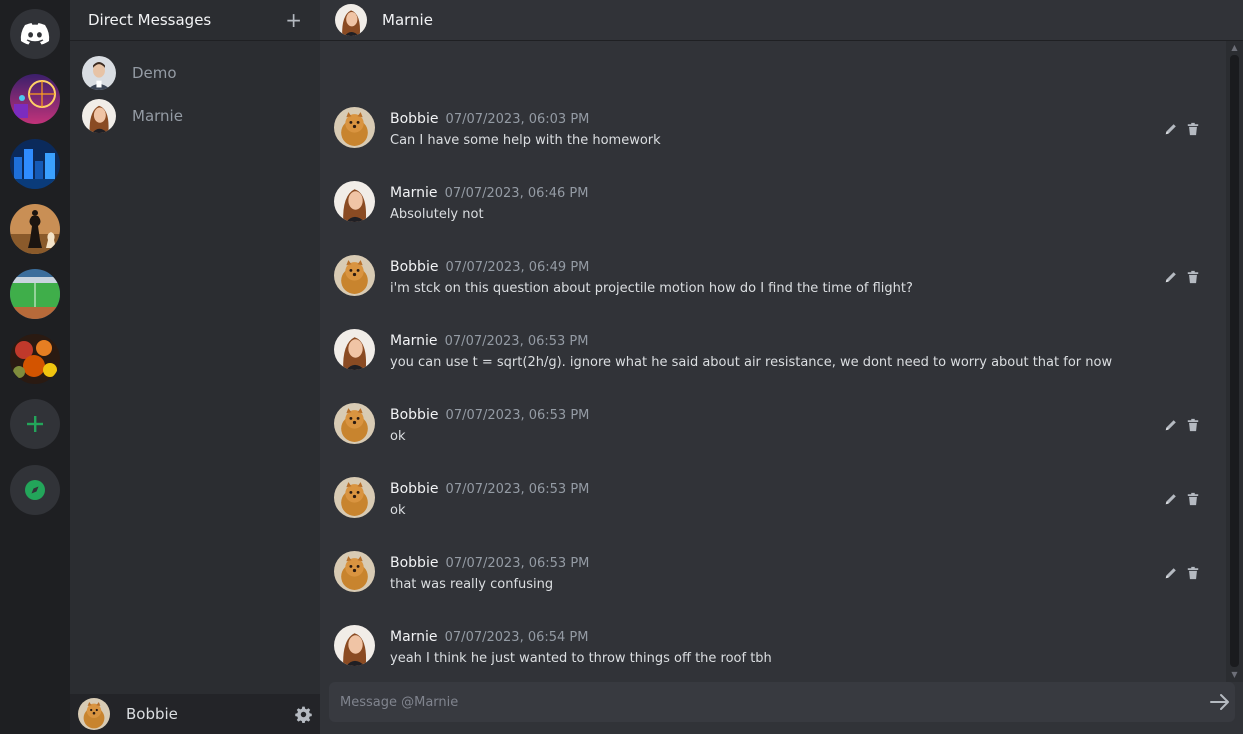 The width and height of the screenshot is (1243, 734). I want to click on compass-icon, so click(35, 490).